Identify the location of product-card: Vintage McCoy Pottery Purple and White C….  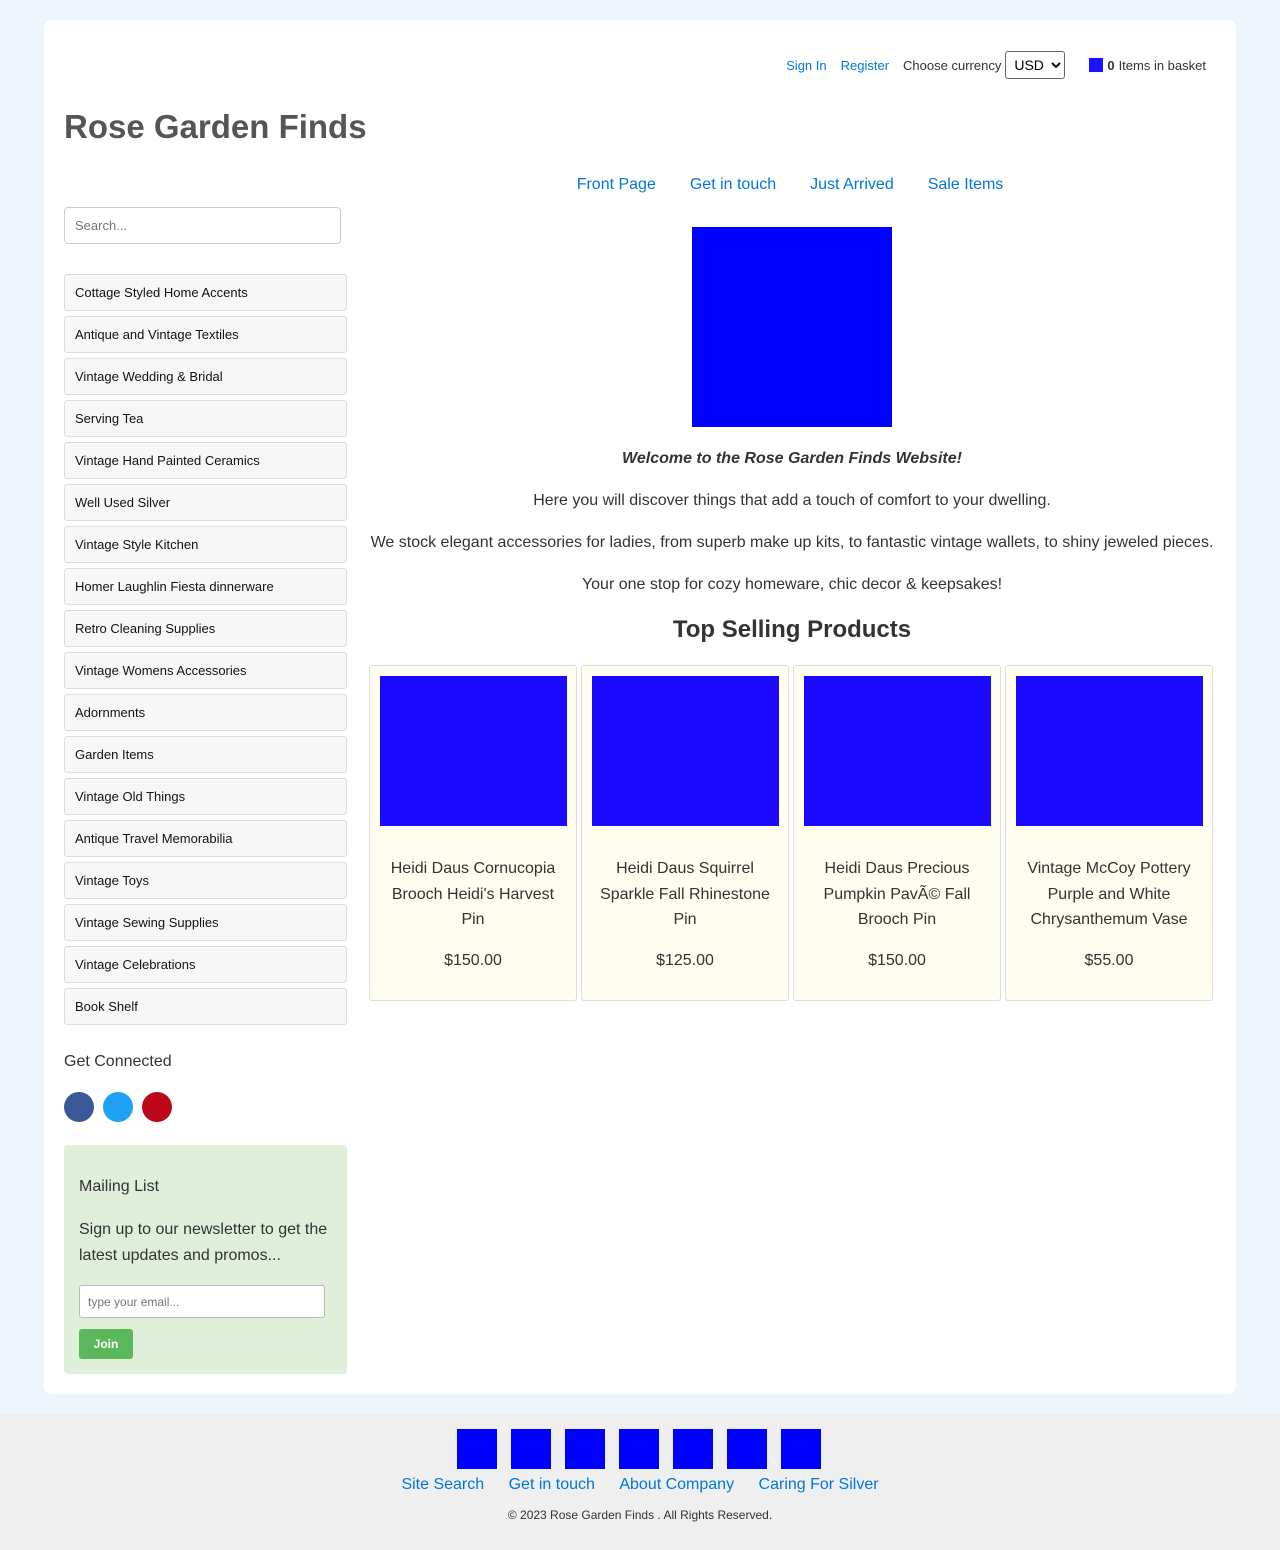
(1109, 833).